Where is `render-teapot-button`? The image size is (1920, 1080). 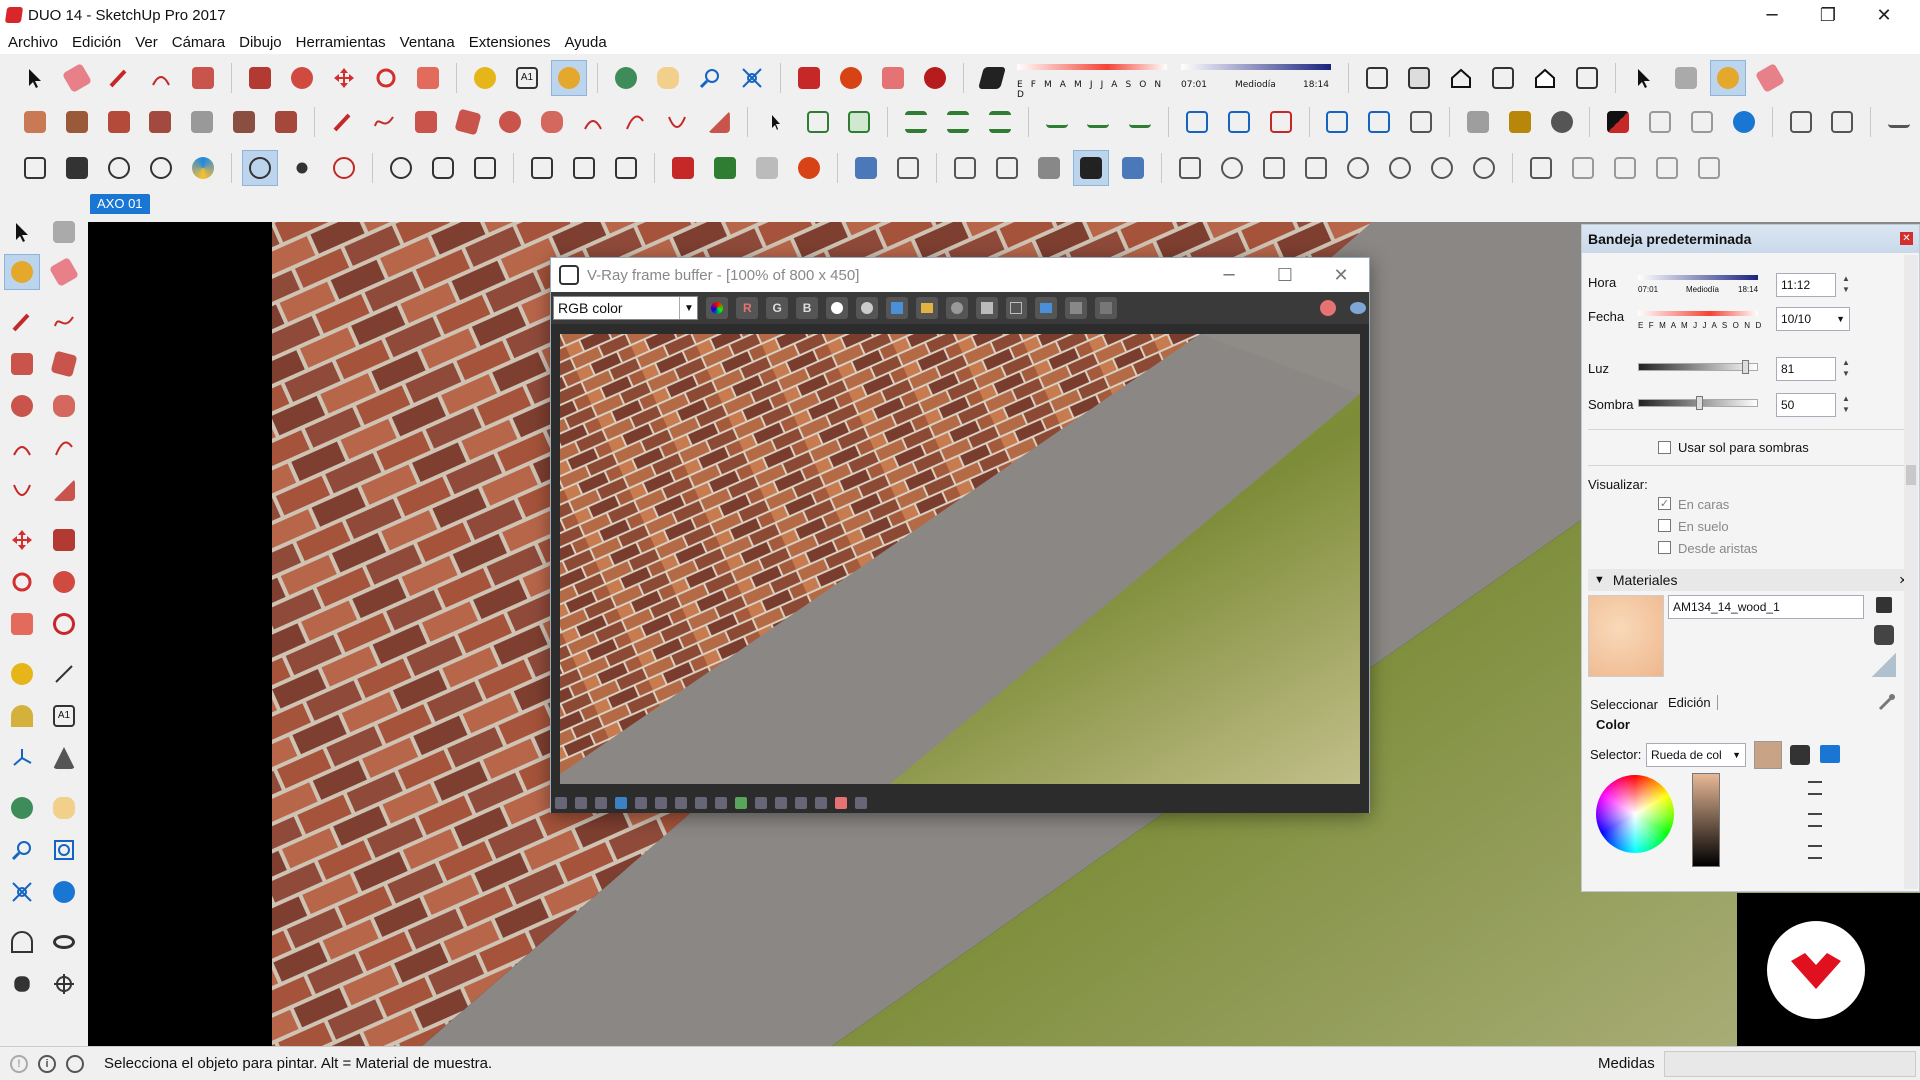
render-teapot-button is located at coordinates (1358, 308).